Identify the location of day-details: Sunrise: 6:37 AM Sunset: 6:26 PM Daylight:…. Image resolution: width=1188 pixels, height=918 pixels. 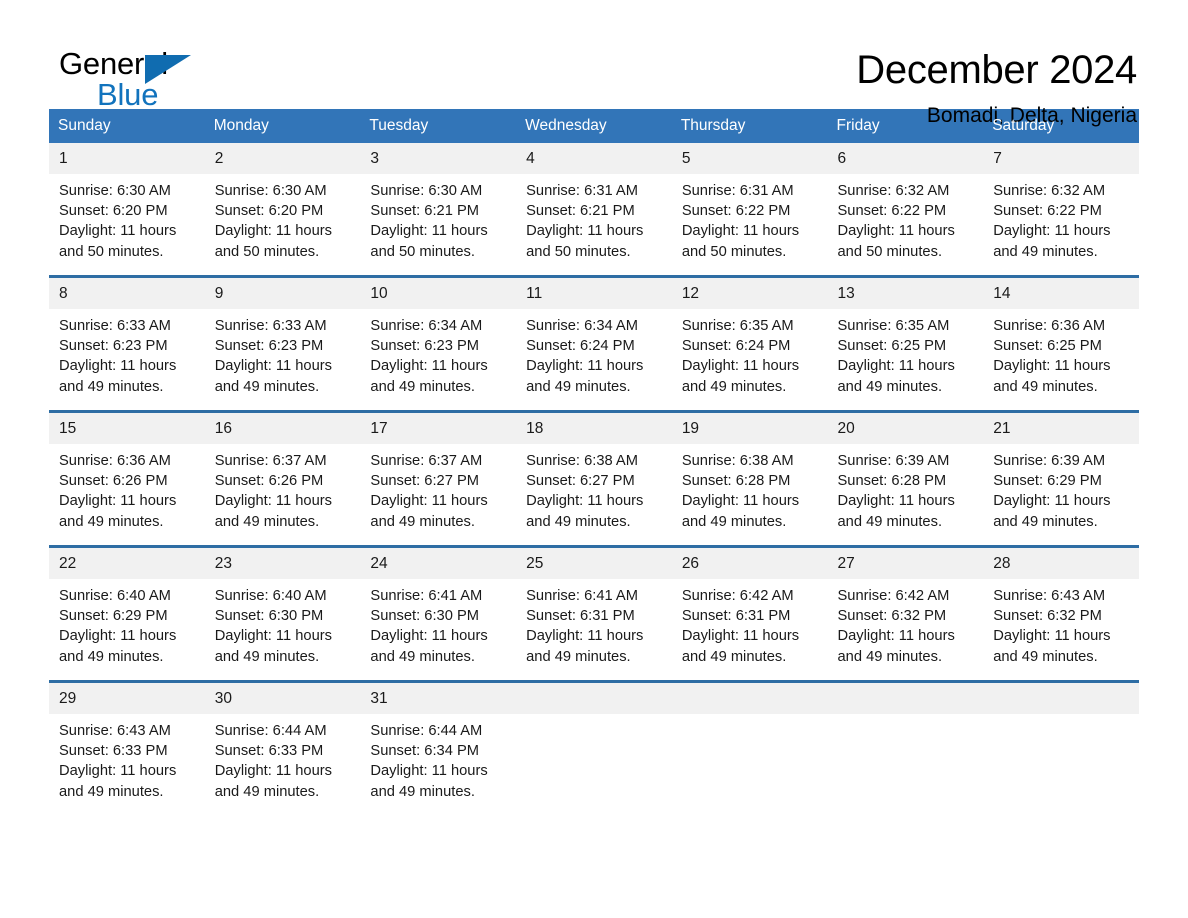
(283, 488).